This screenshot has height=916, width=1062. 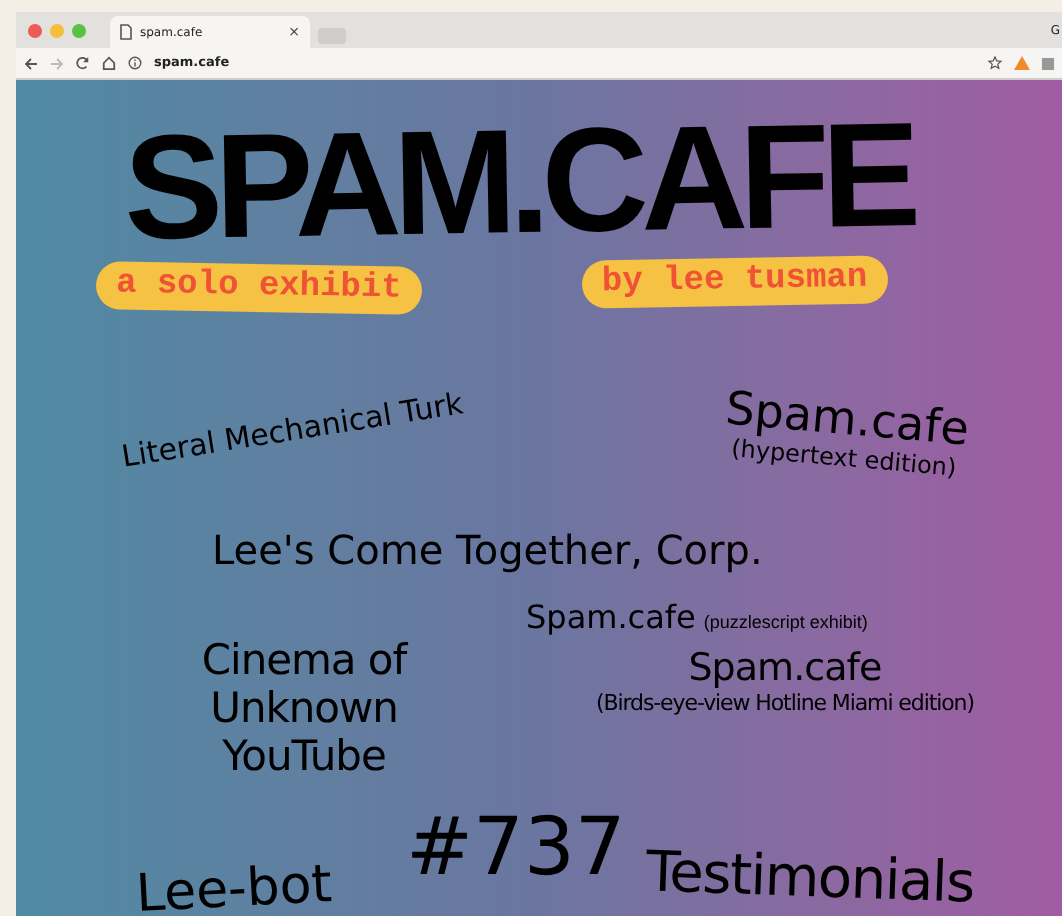 I want to click on tagline: by lee tusman, so click(x=734, y=282).